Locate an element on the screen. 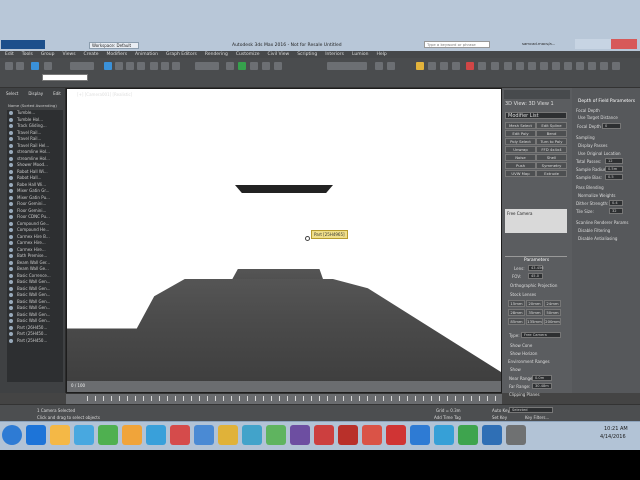  named-selection-set-dropdown is located at coordinates (347, 66).